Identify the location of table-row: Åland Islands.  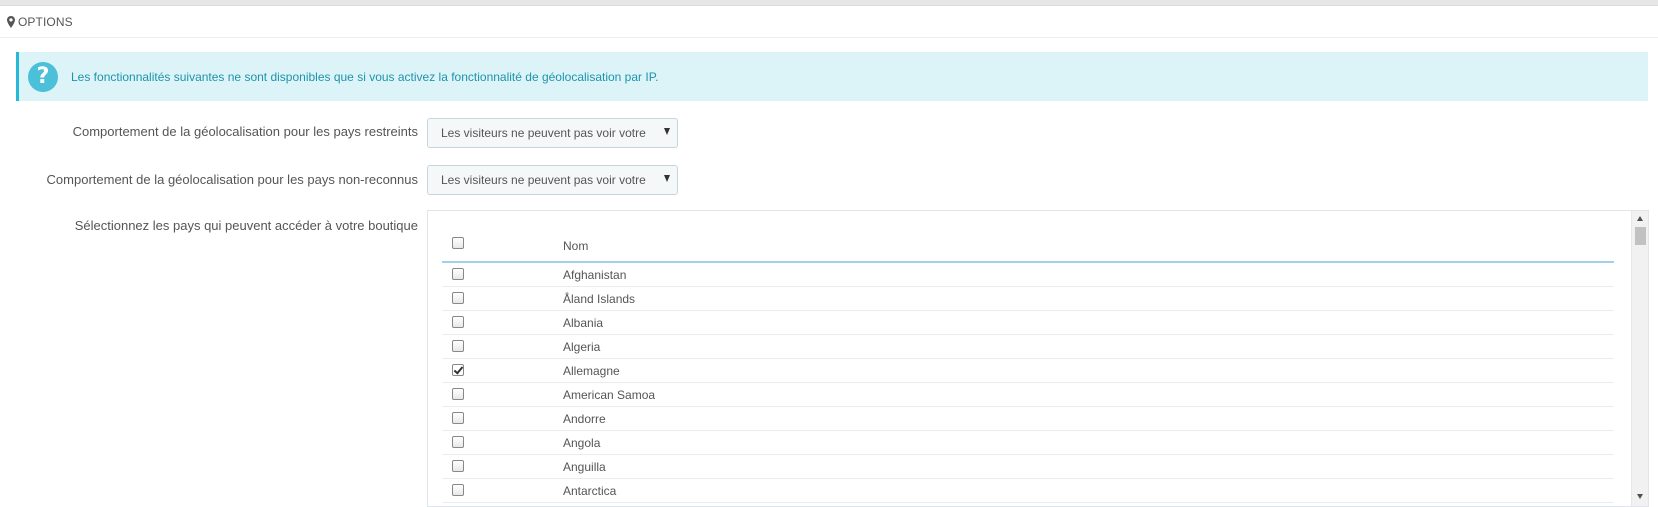
(1028, 299).